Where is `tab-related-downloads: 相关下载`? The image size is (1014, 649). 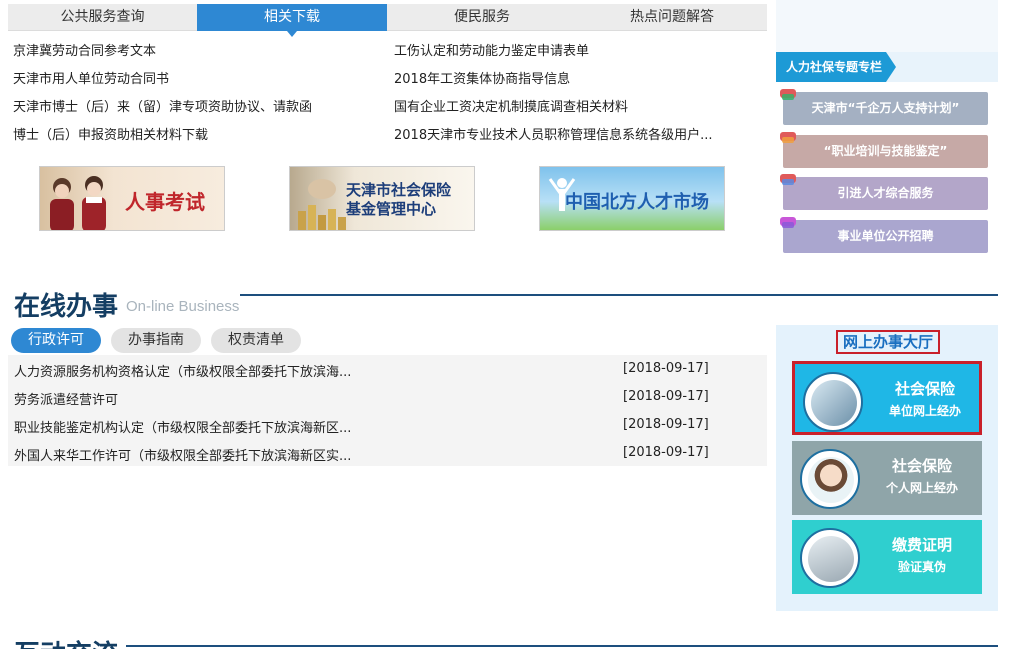 tab-related-downloads: 相关下载 is located at coordinates (292, 20).